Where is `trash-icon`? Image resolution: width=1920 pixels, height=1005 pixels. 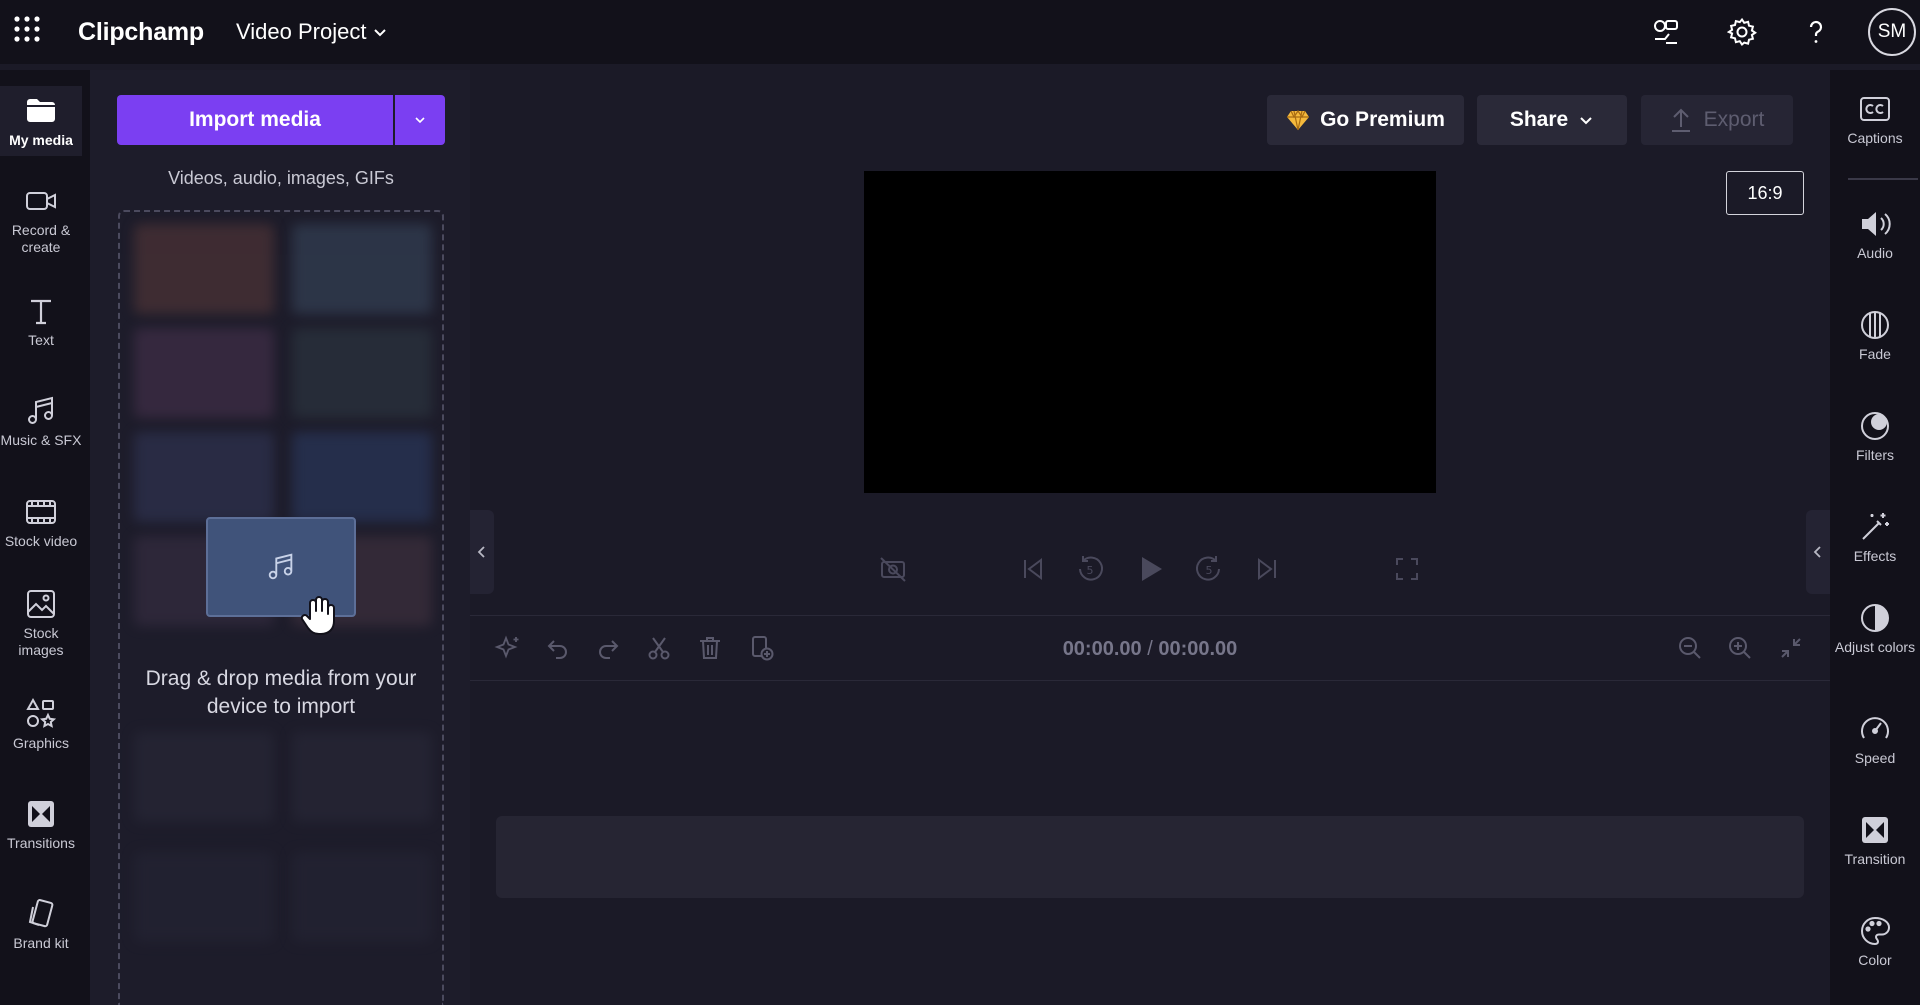
trash-icon is located at coordinates (710, 648).